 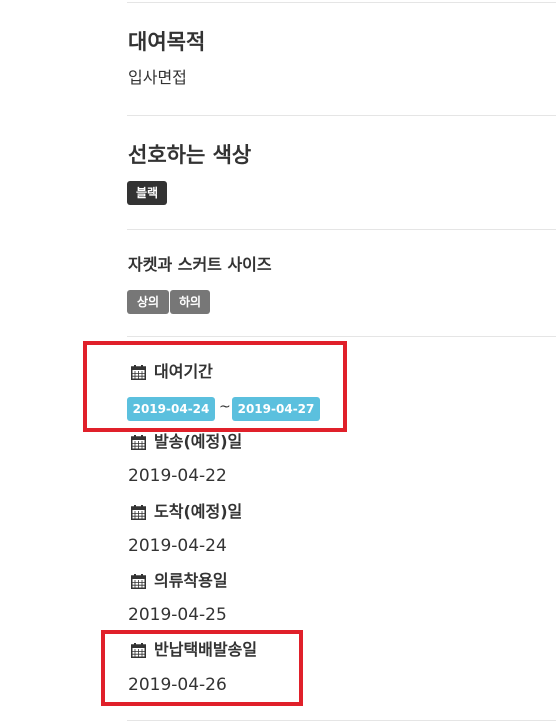 What do you see at coordinates (215, 386) in the screenshot?
I see `rental-period-highlight` at bounding box center [215, 386].